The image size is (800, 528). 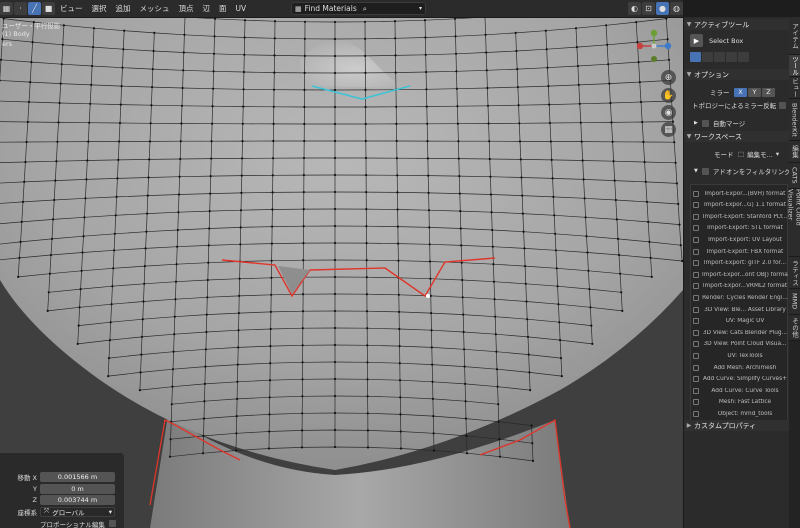 I want to click on addon-item: UV: TexTools, so click(x=740, y=355).